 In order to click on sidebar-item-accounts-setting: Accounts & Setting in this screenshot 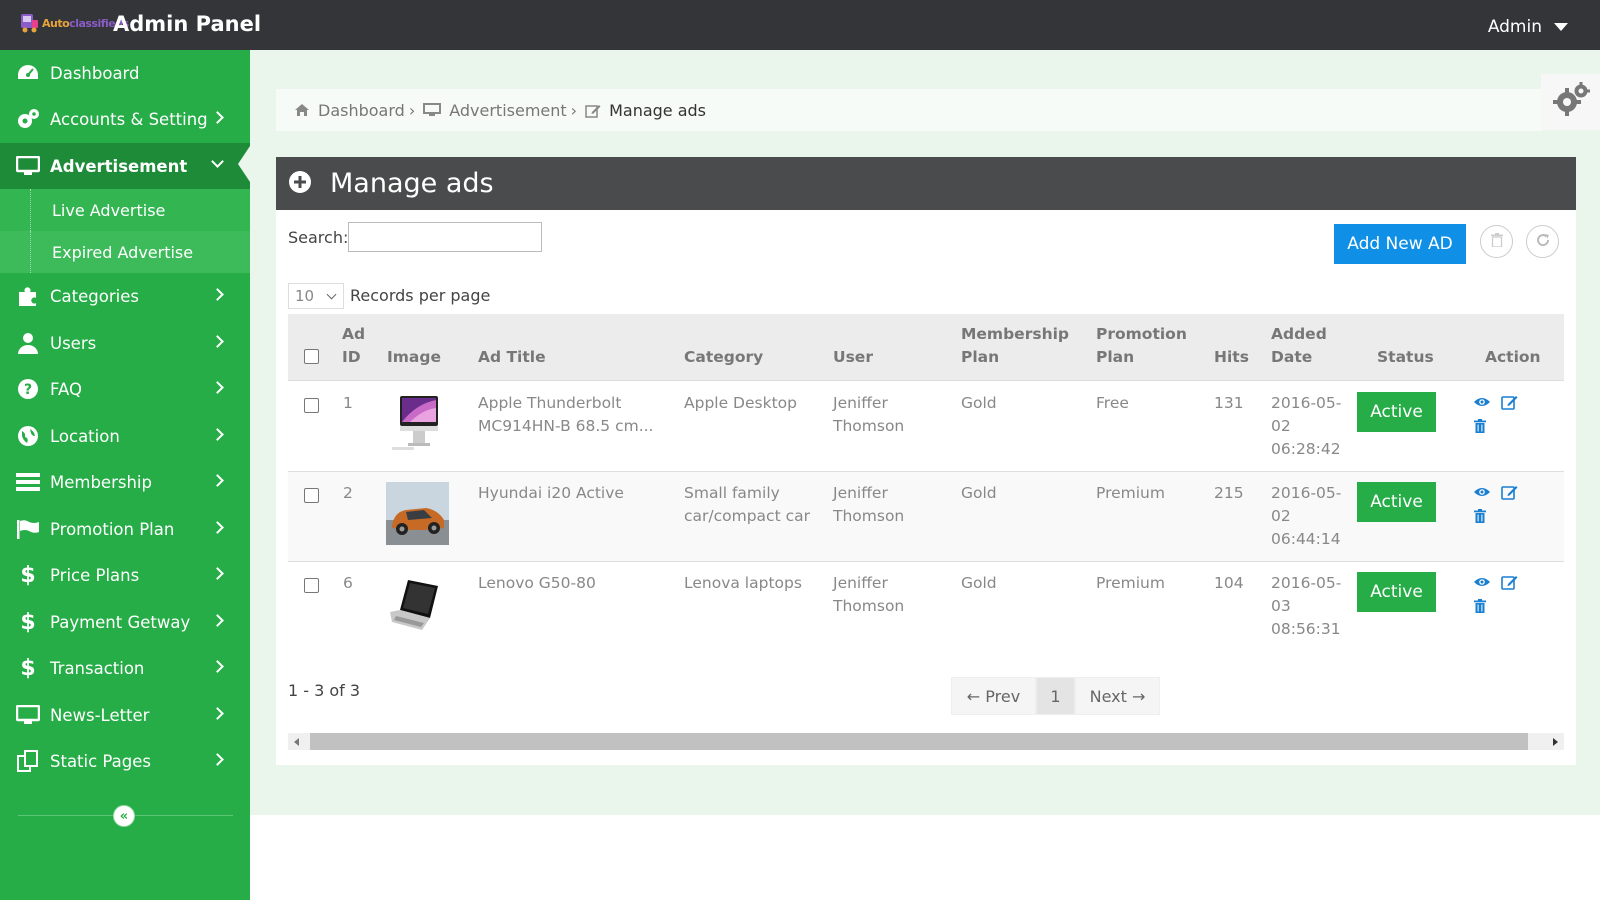, I will do `click(125, 119)`.